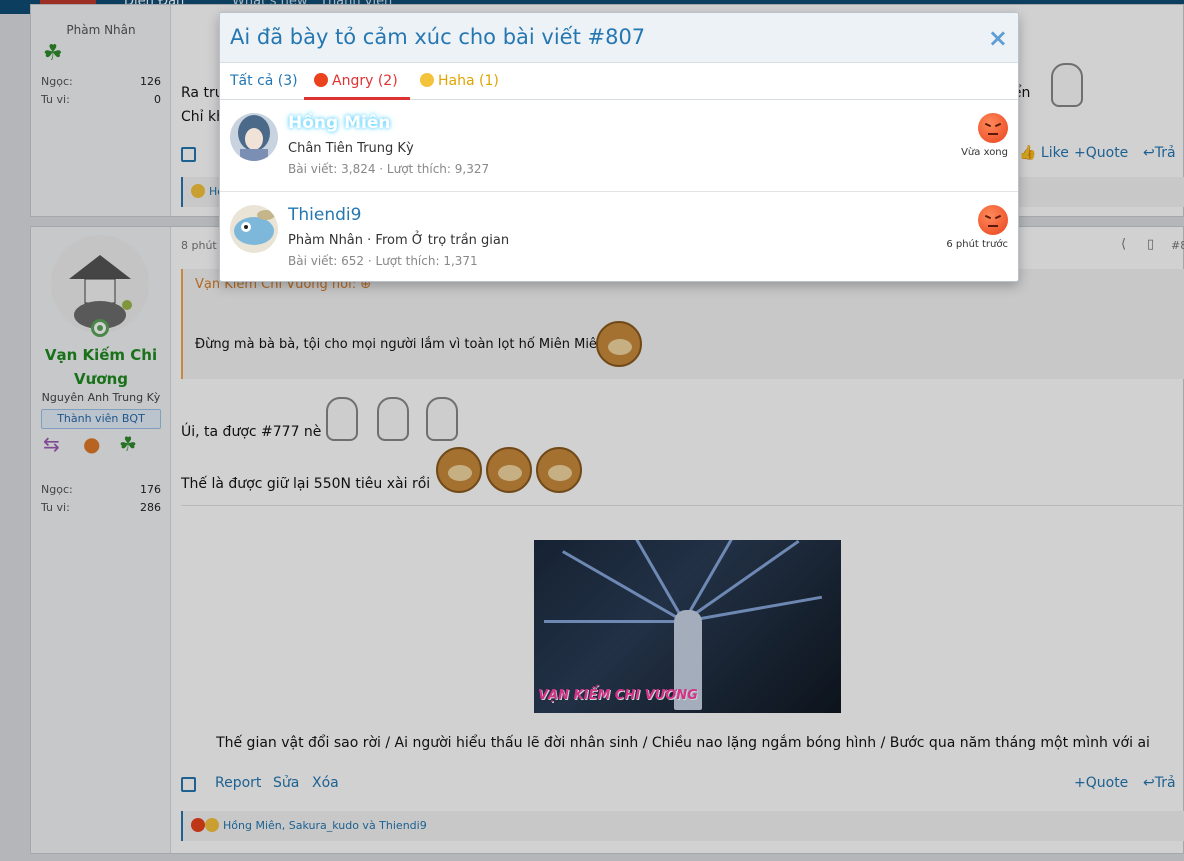  I want to click on tab-haha: Haha (1), so click(459, 81).